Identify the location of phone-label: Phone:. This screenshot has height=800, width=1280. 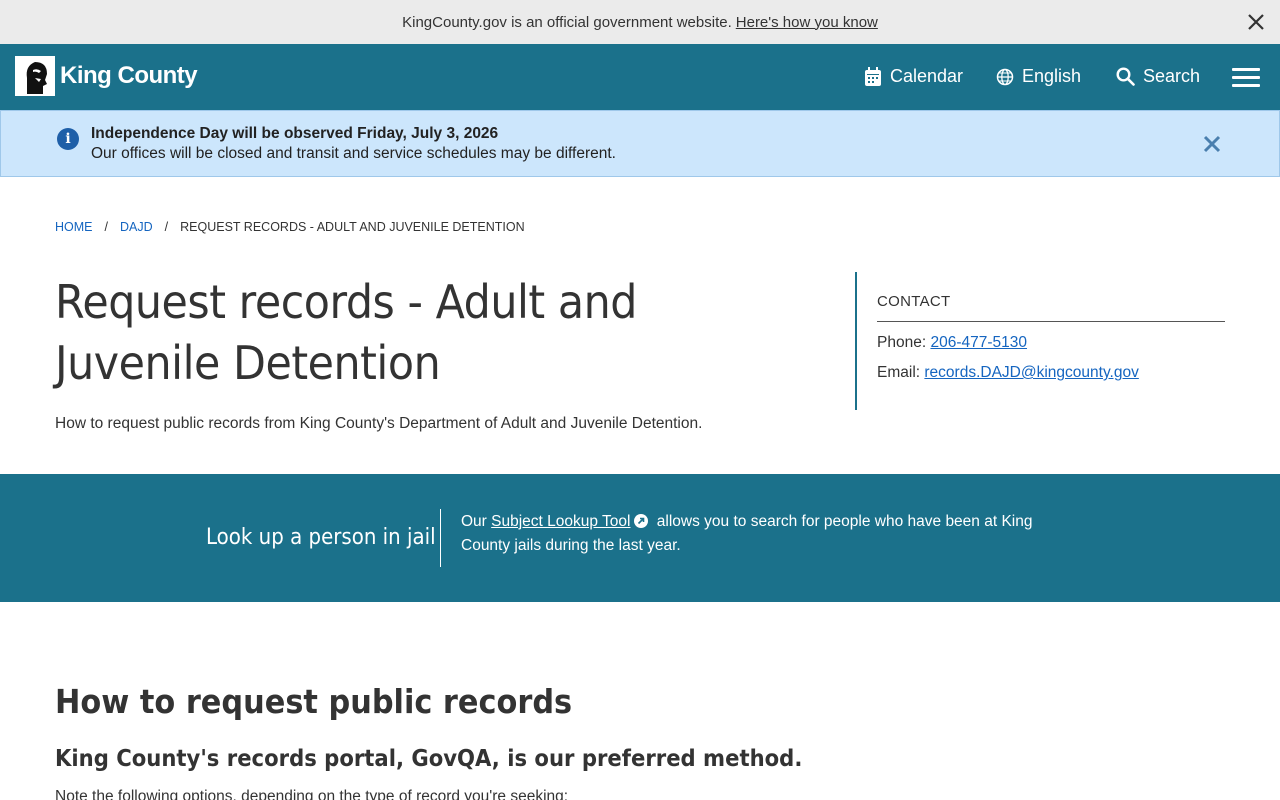
(902, 342).